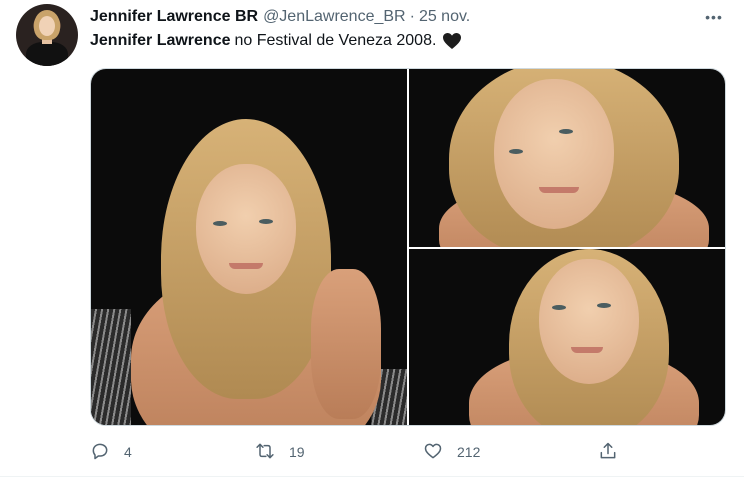 The width and height of the screenshot is (744, 478). What do you see at coordinates (452, 41) in the screenshot?
I see `black-heart-icon` at bounding box center [452, 41].